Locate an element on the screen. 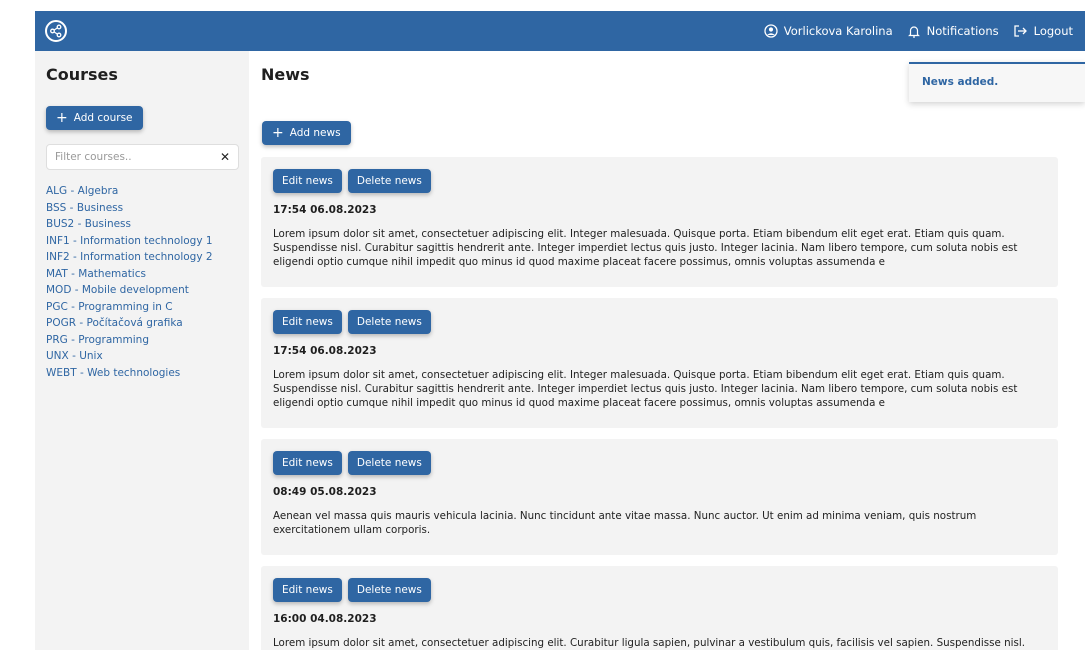 The height and width of the screenshot is (650, 1085). sidebar-title: Courses is located at coordinates (82, 74).